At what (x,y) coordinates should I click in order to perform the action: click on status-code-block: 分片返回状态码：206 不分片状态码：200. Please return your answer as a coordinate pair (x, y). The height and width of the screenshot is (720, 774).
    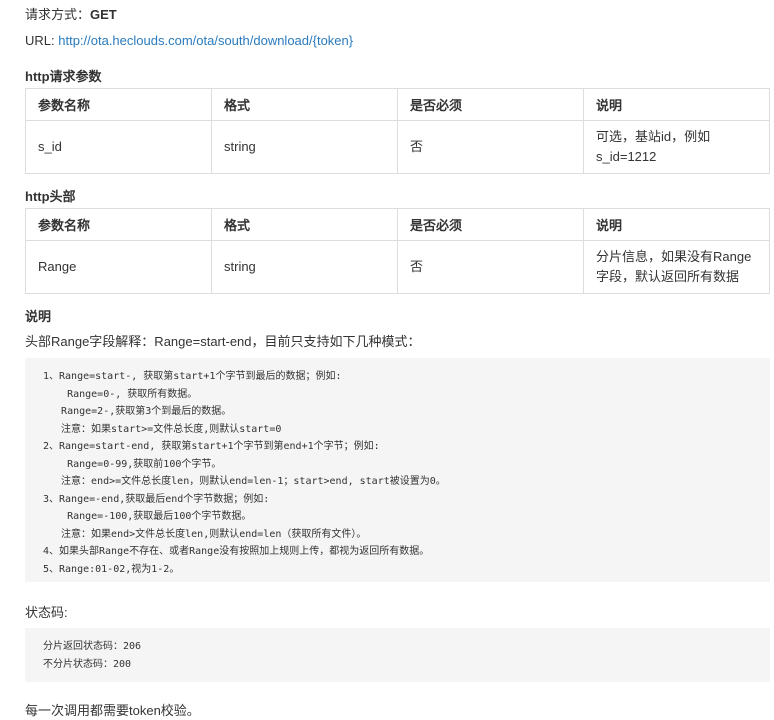
    Looking at the image, I should click on (397, 655).